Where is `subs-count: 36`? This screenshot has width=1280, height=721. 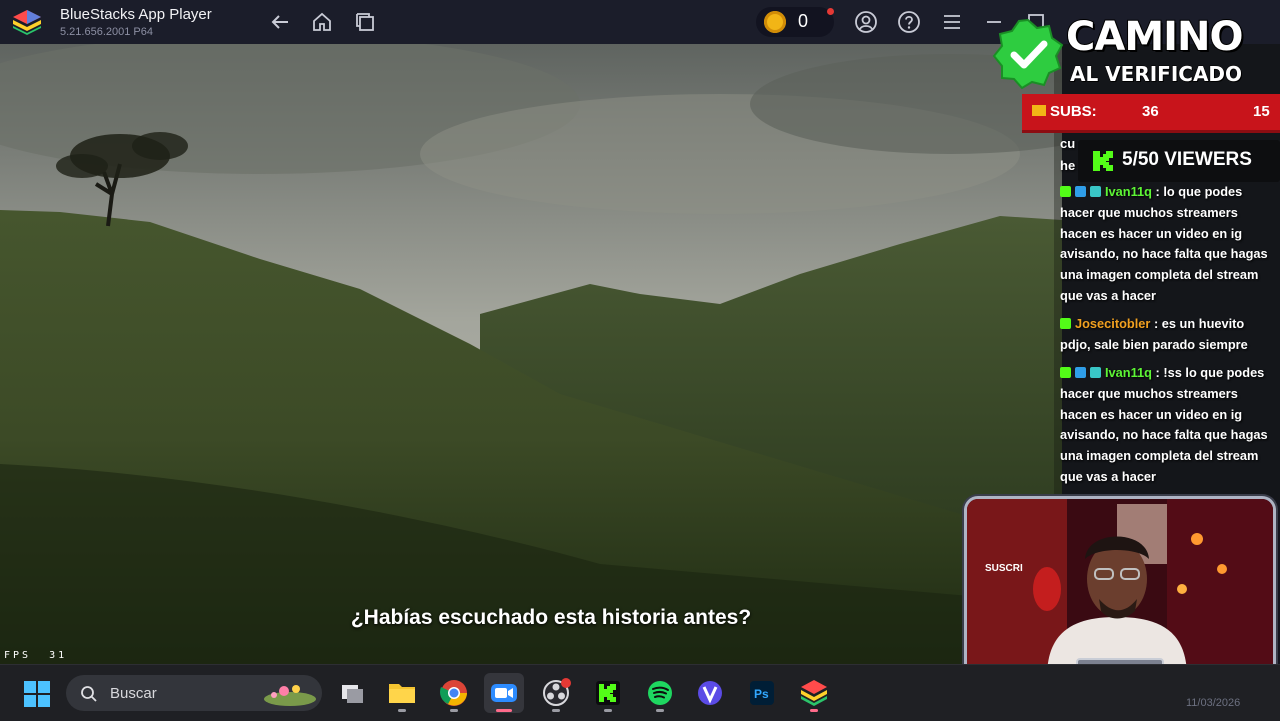
subs-count: 36 is located at coordinates (1150, 111).